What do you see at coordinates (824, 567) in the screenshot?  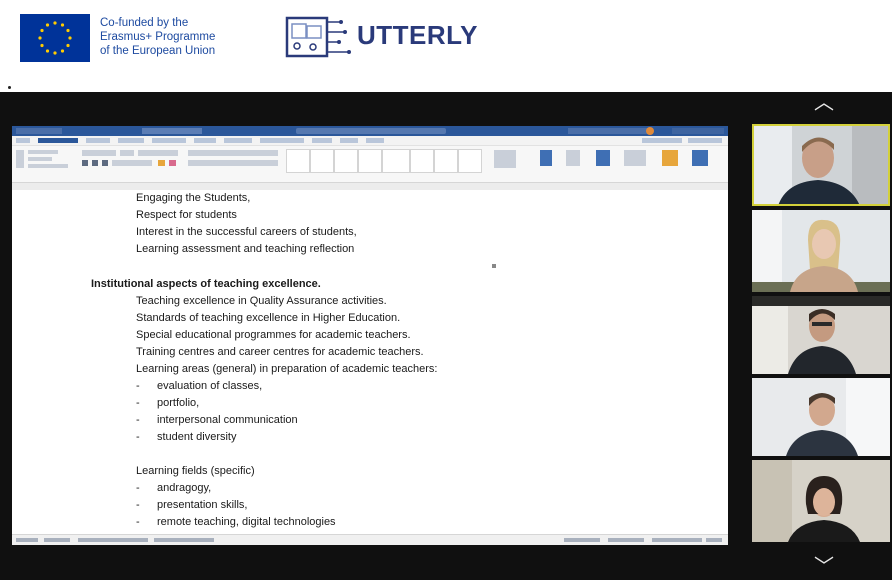 I see `chevron-down-icon: ﹀` at bounding box center [824, 567].